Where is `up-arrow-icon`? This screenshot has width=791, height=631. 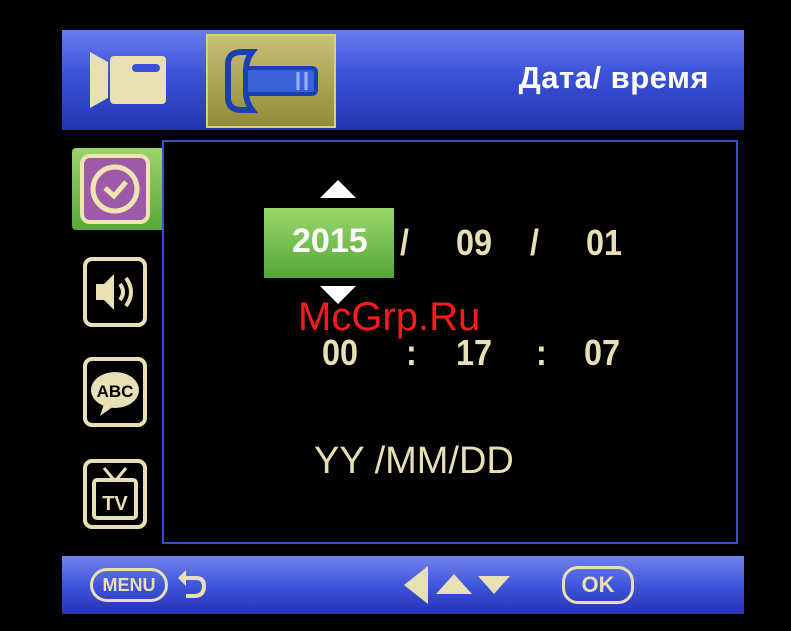 up-arrow-icon is located at coordinates (454, 584).